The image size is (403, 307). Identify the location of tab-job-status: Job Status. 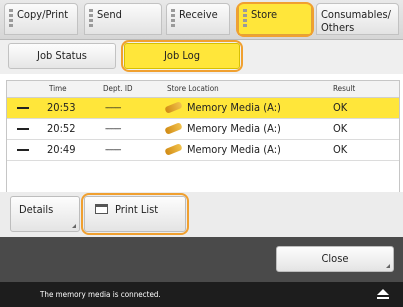
(62, 56).